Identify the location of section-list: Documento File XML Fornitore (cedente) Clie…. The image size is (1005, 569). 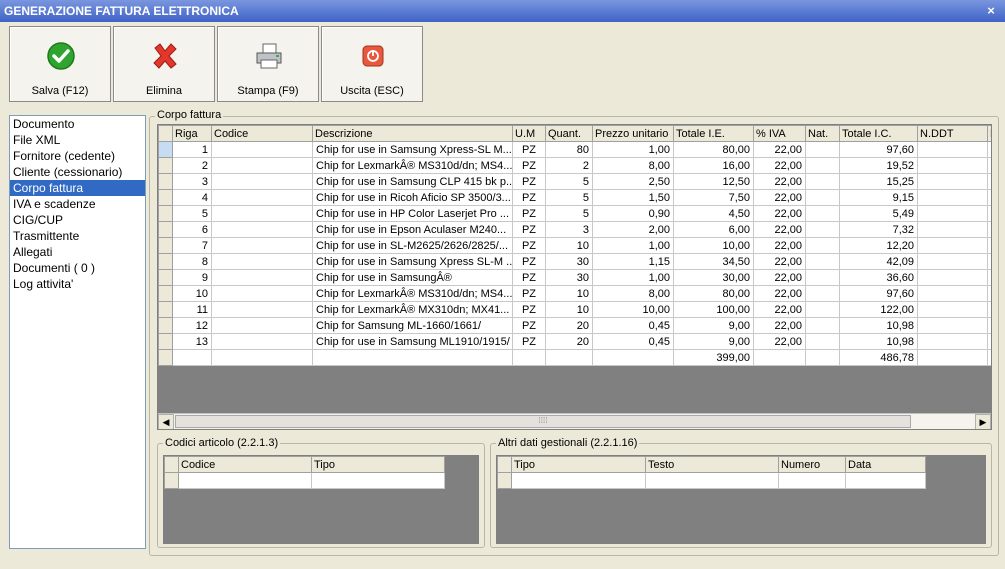
(77, 332).